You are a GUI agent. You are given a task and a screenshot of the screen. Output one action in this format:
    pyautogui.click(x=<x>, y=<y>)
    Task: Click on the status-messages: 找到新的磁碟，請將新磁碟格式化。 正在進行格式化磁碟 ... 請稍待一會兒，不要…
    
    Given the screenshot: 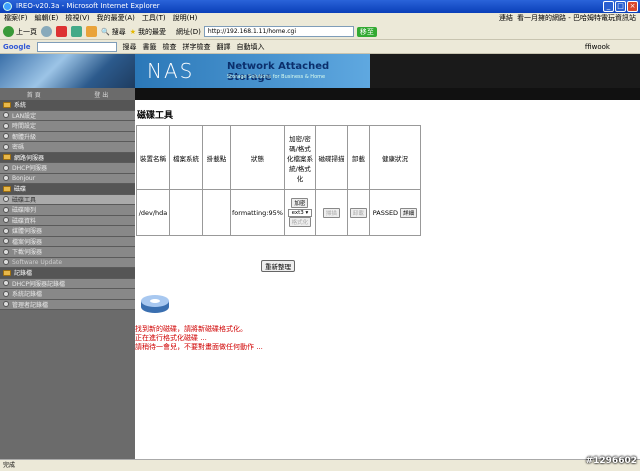 What is the action you would take?
    pyautogui.click(x=199, y=338)
    